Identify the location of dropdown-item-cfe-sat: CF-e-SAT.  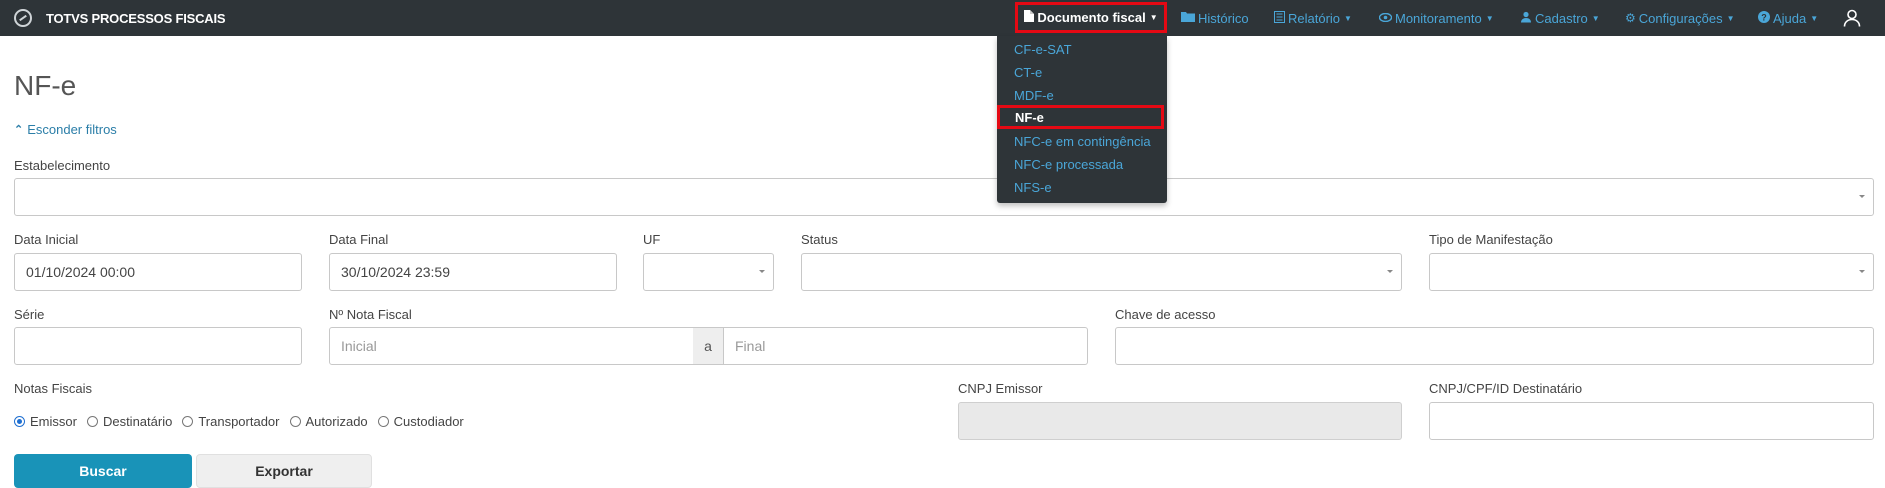
(1043, 49).